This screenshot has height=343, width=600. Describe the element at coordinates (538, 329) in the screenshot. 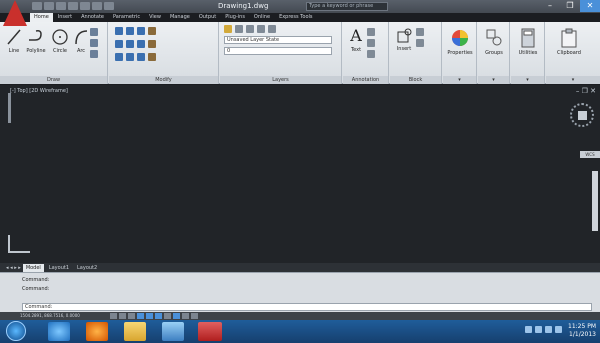

I see `tray-network-icon` at that location.